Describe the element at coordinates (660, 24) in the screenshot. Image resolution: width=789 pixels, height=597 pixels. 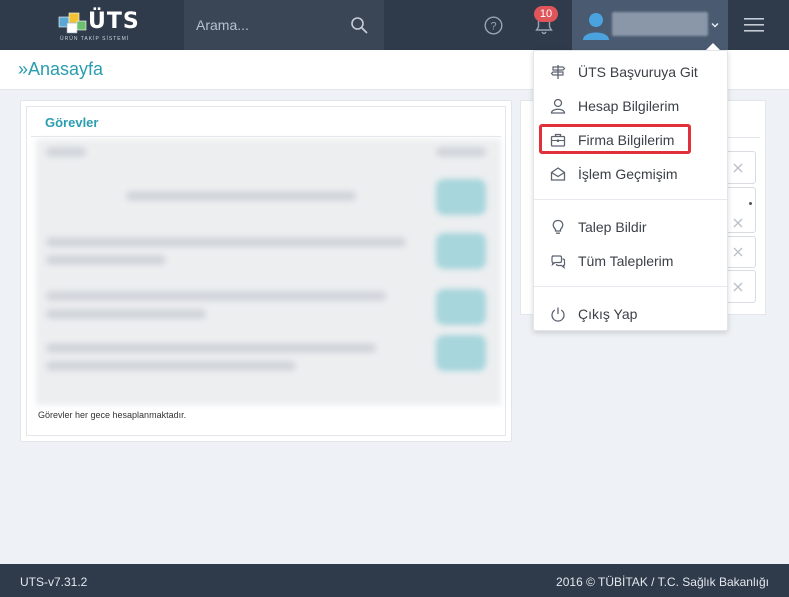
I see `user-name-redacted` at that location.